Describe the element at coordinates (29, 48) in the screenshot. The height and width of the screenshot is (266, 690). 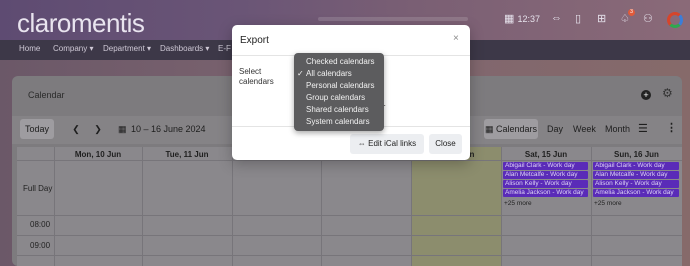
I see `nav-home: Home` at that location.